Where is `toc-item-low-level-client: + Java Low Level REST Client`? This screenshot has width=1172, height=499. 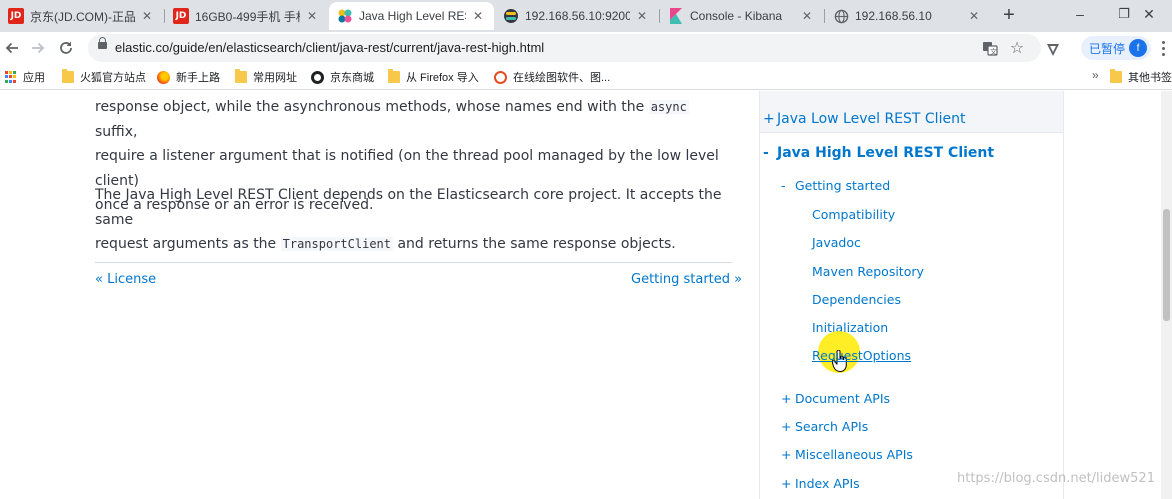 toc-item-low-level-client: + Java Low Level REST Client is located at coordinates (864, 119).